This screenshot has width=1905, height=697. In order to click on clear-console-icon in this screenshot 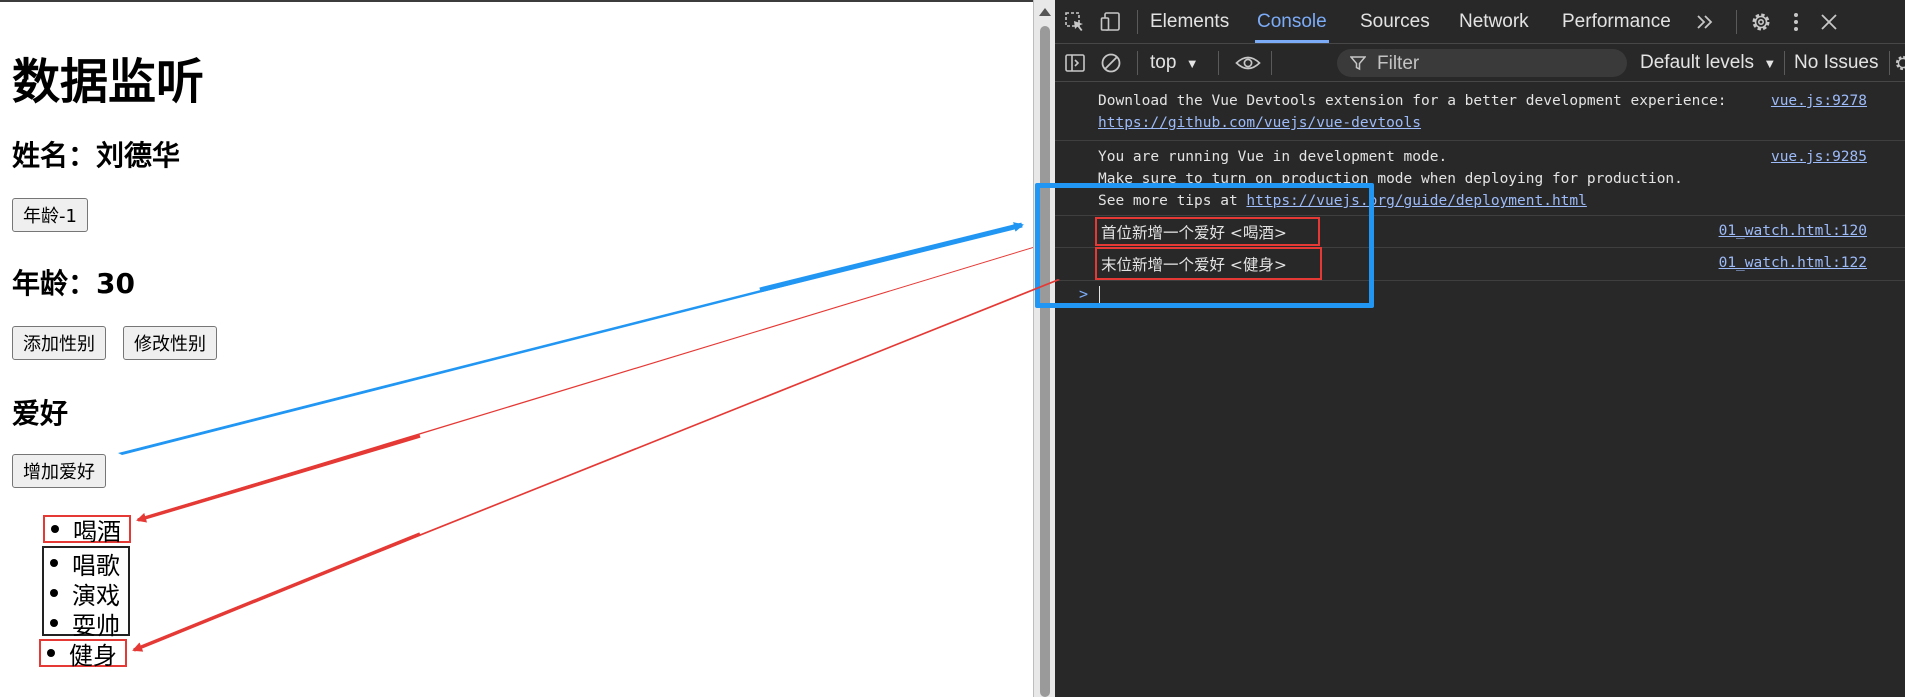, I will do `click(1111, 63)`.